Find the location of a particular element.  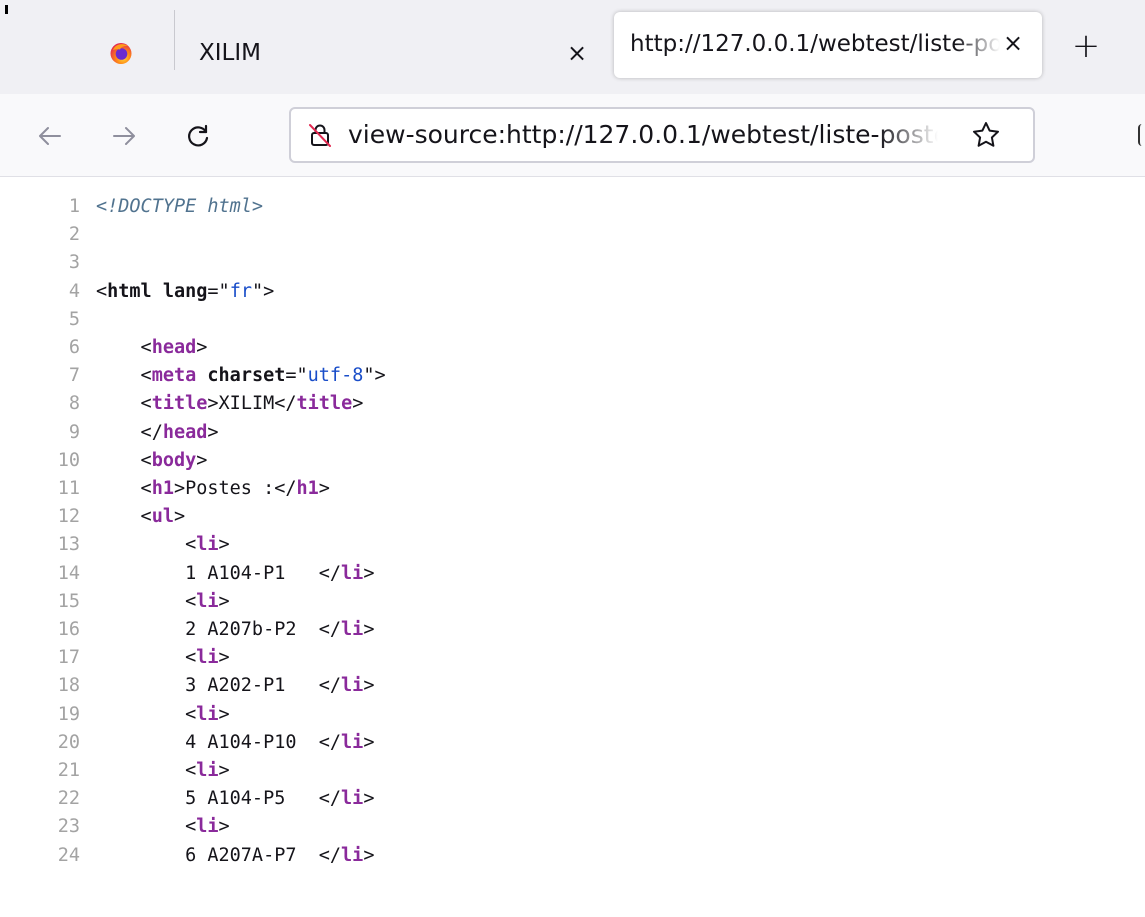

source-code: 4 A104-P10 </li> is located at coordinates (235, 743).